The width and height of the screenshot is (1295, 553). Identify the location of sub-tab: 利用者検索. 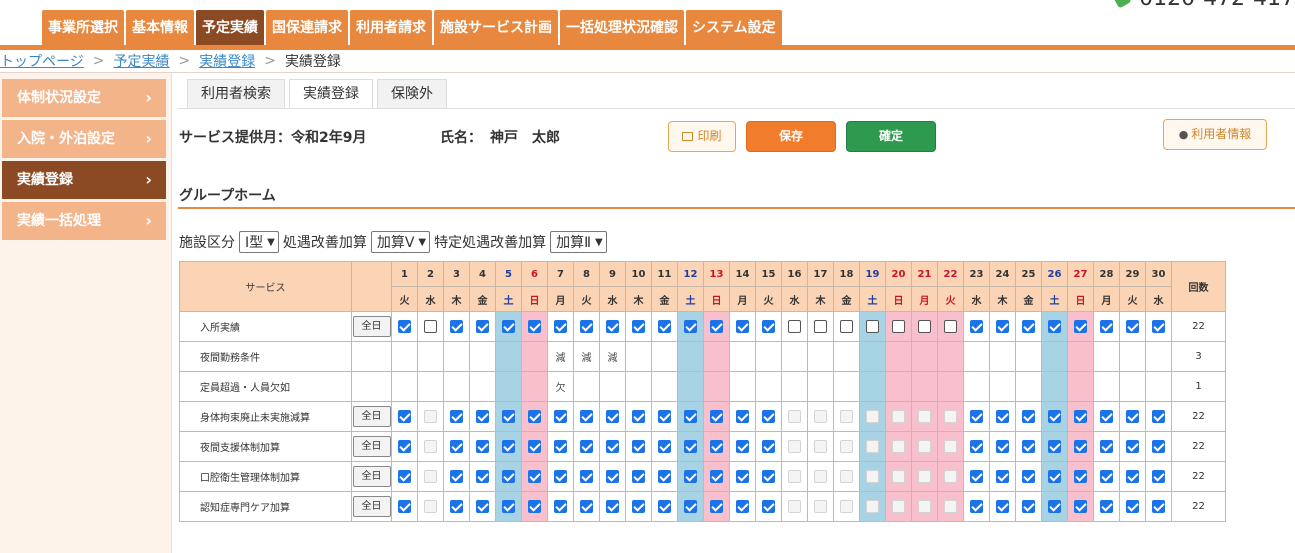
(236, 93).